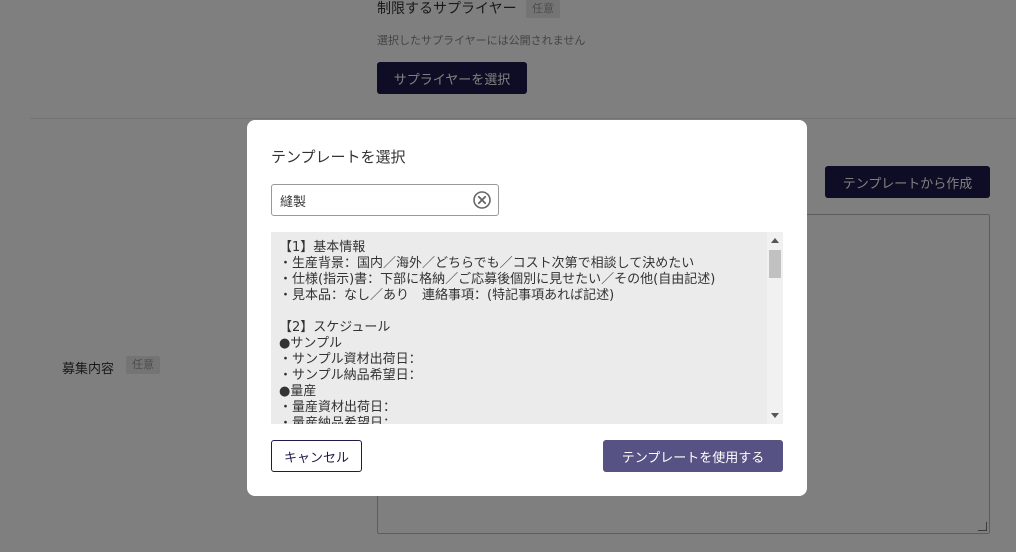 This screenshot has height=552, width=1016. What do you see at coordinates (338, 157) in the screenshot?
I see `modal-title: テンプレートを選択` at bounding box center [338, 157].